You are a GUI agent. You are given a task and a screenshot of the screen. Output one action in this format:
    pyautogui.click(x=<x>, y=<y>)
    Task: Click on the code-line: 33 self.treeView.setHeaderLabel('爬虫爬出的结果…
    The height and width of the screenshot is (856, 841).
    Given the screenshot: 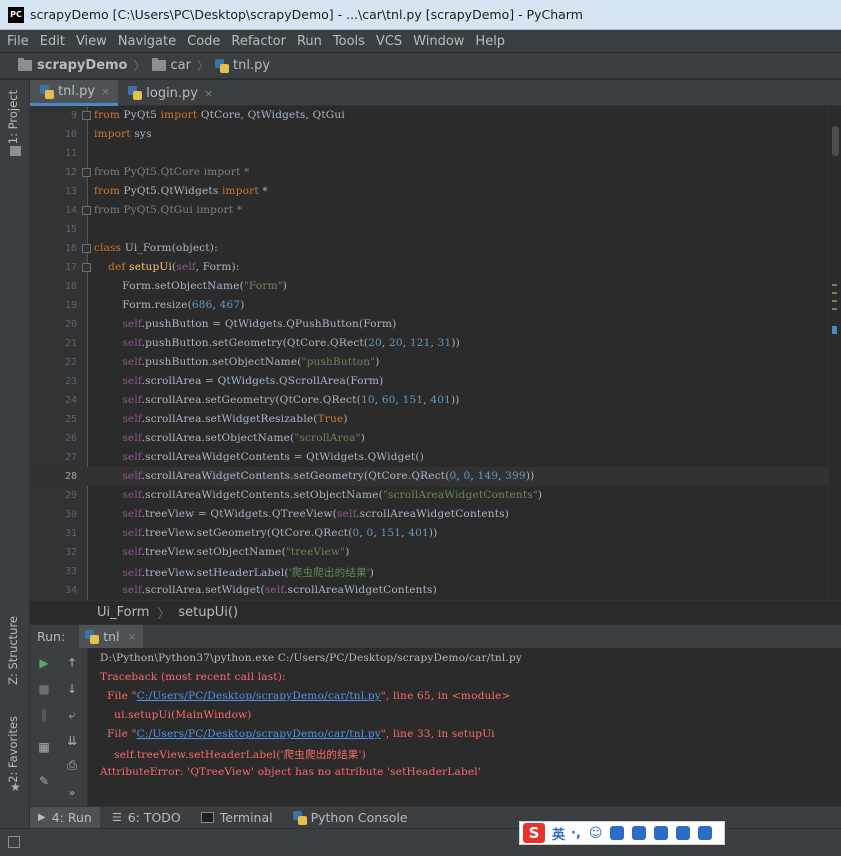 What is the action you would take?
    pyautogui.click(x=435, y=571)
    